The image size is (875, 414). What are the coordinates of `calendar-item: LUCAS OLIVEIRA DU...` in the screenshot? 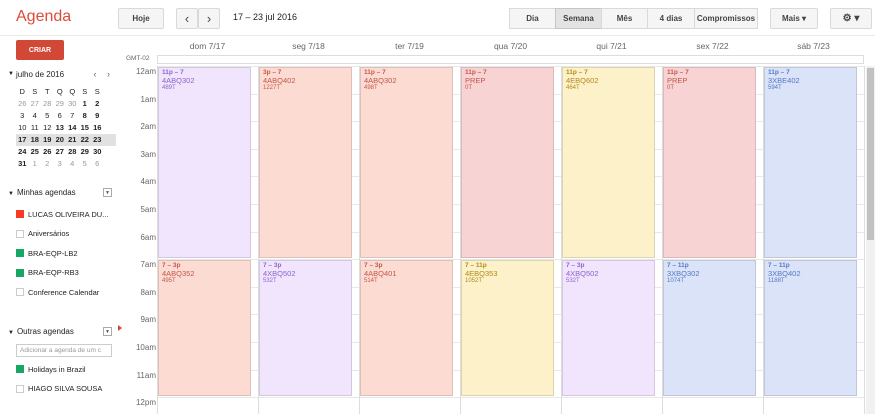 It's located at (62, 214).